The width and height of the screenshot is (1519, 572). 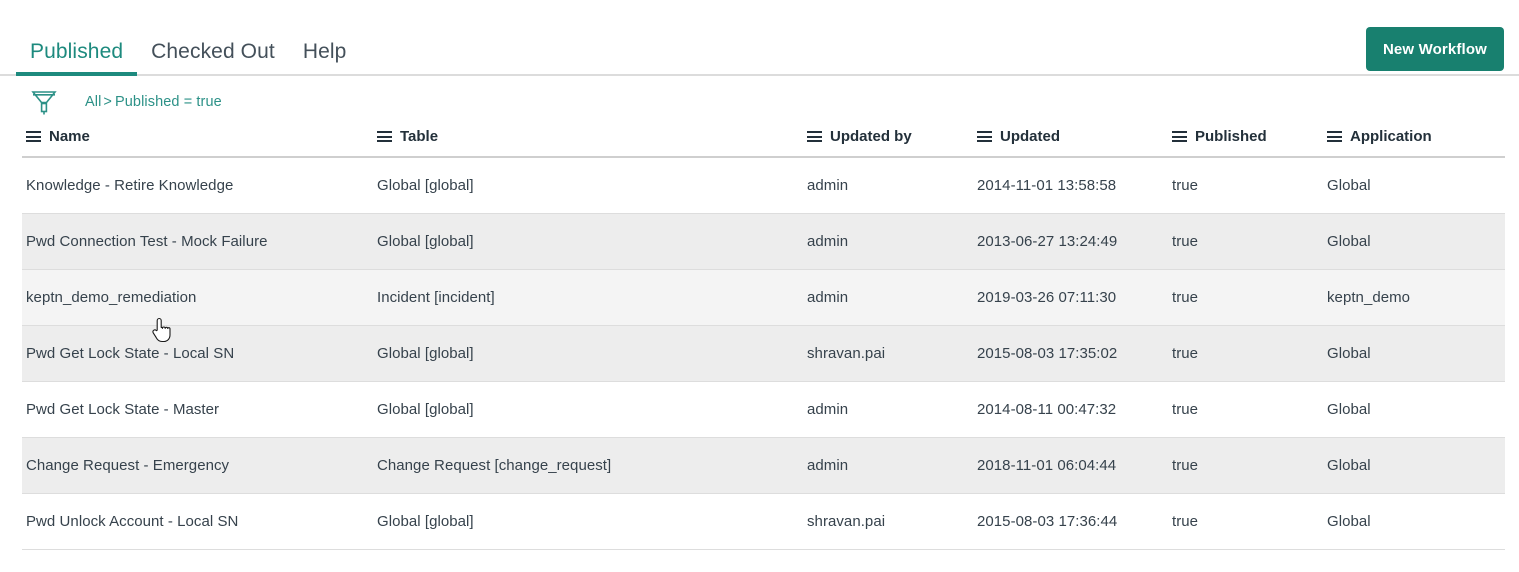 What do you see at coordinates (759, 52) in the screenshot?
I see `tab-strip: Published Checked Out Help` at bounding box center [759, 52].